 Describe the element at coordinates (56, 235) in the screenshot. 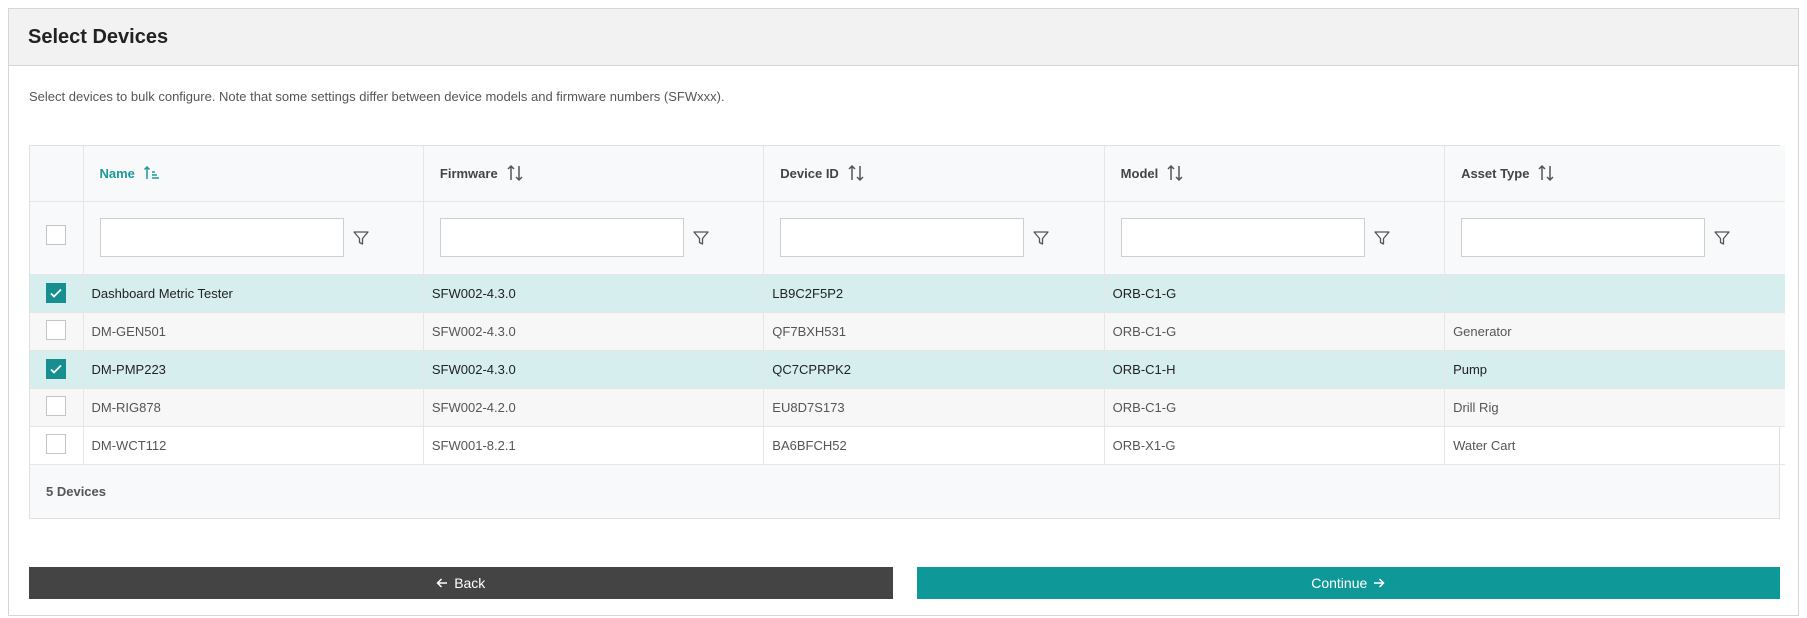

I see `select-all-checkbox` at that location.